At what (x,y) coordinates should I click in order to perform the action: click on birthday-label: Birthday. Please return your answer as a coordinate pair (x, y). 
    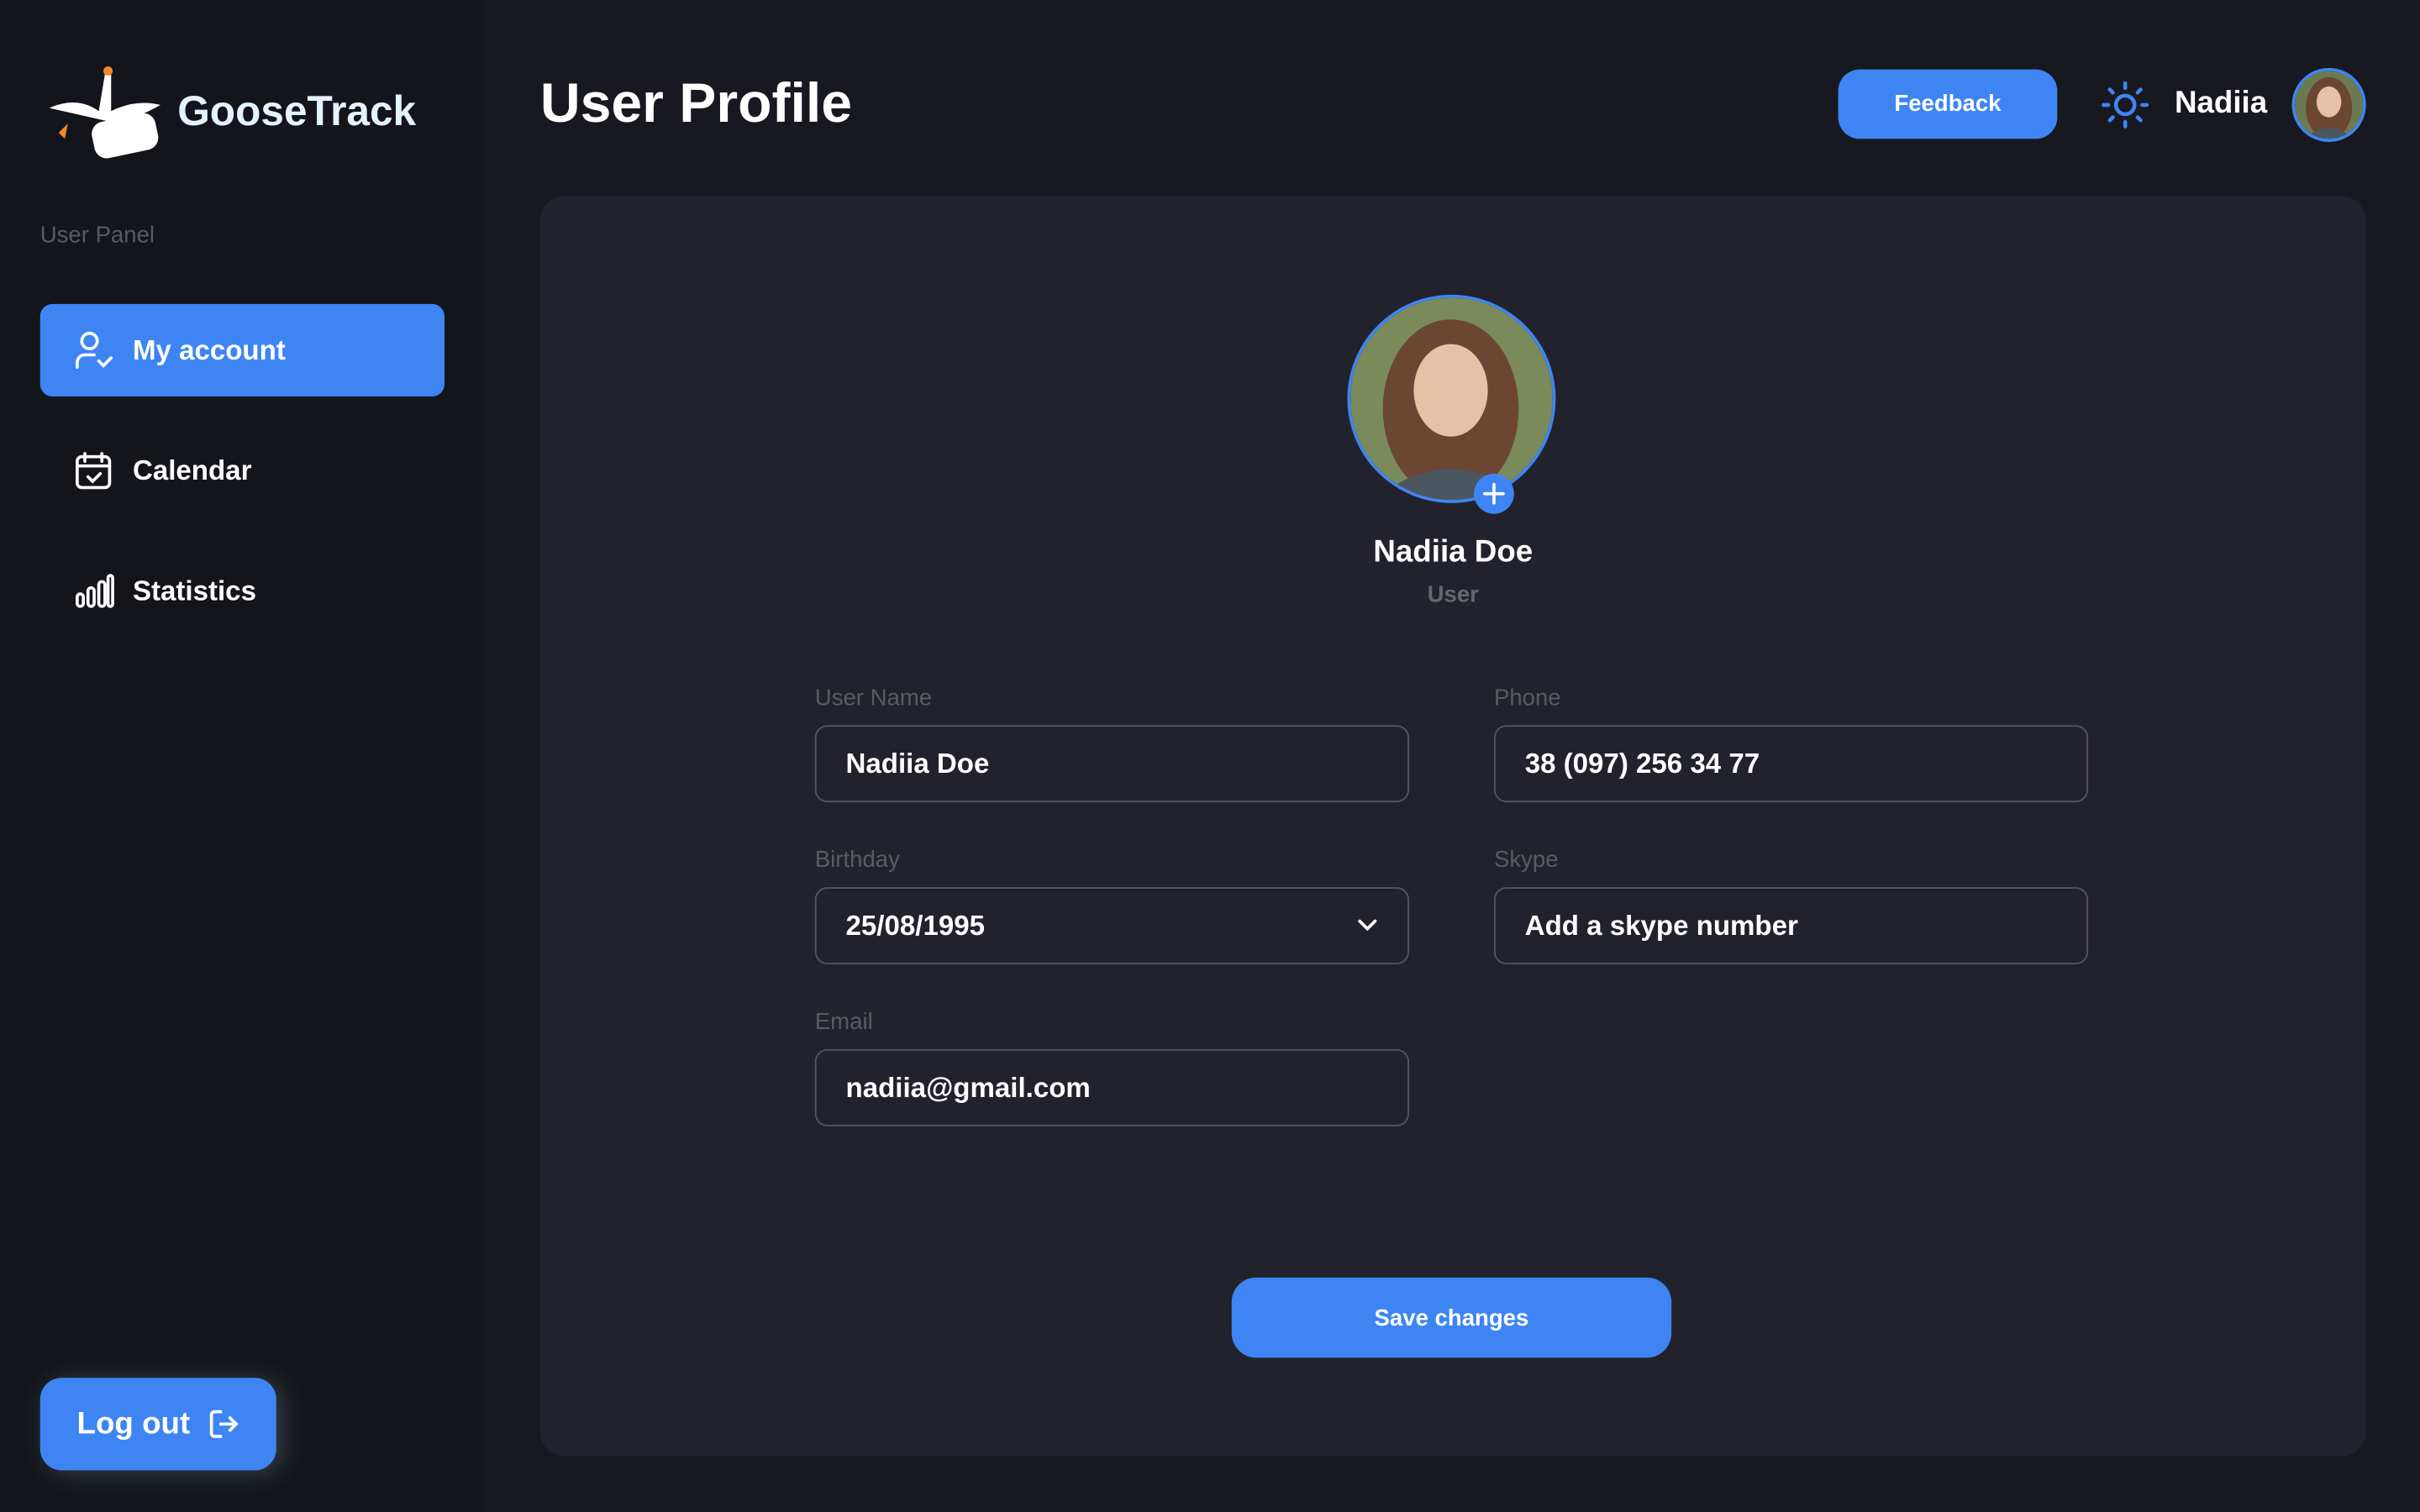
    Looking at the image, I should click on (857, 860).